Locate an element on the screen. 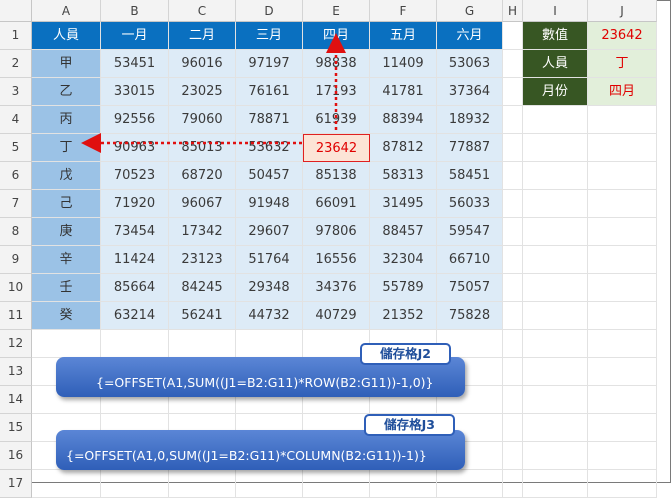 The image size is (671, 498). annotation-arrows is located at coordinates (213, 93).